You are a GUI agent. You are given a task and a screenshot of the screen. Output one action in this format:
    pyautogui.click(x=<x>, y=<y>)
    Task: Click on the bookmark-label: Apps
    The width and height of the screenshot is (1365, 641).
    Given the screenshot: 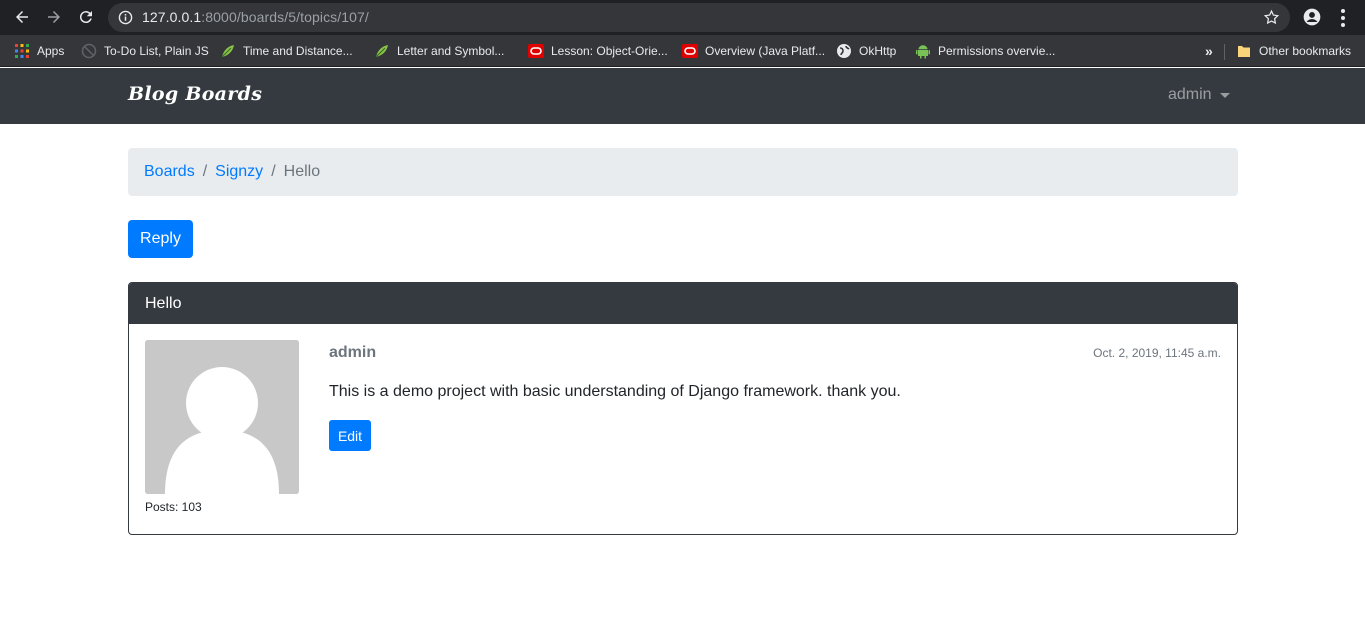 What is the action you would take?
    pyautogui.click(x=51, y=51)
    